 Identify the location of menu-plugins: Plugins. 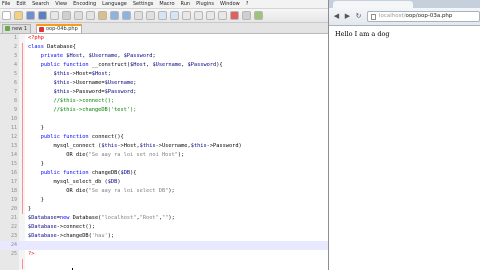
(205, 4).